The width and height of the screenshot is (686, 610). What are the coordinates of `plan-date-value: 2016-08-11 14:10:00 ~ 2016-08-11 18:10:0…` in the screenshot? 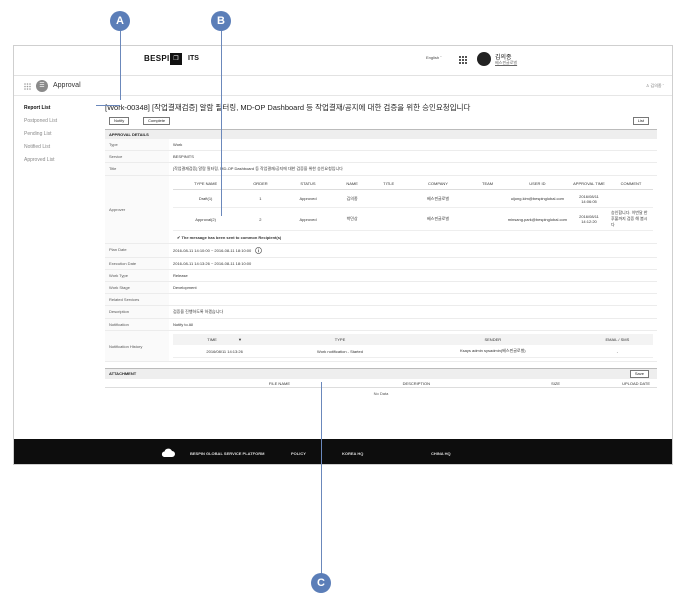 It's located at (413, 250).